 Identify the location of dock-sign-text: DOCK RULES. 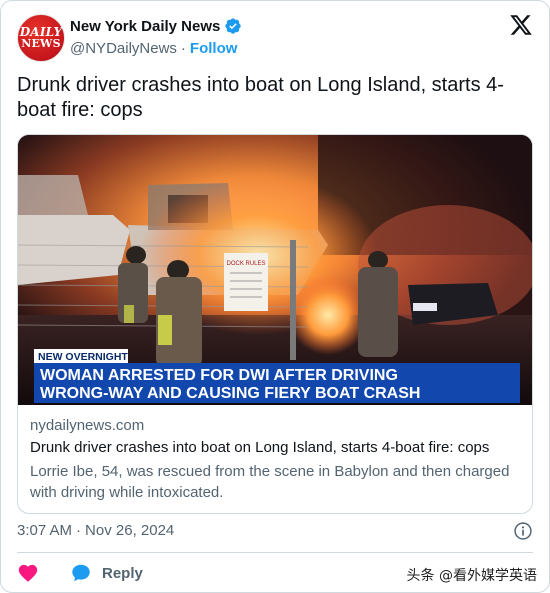
(245, 264).